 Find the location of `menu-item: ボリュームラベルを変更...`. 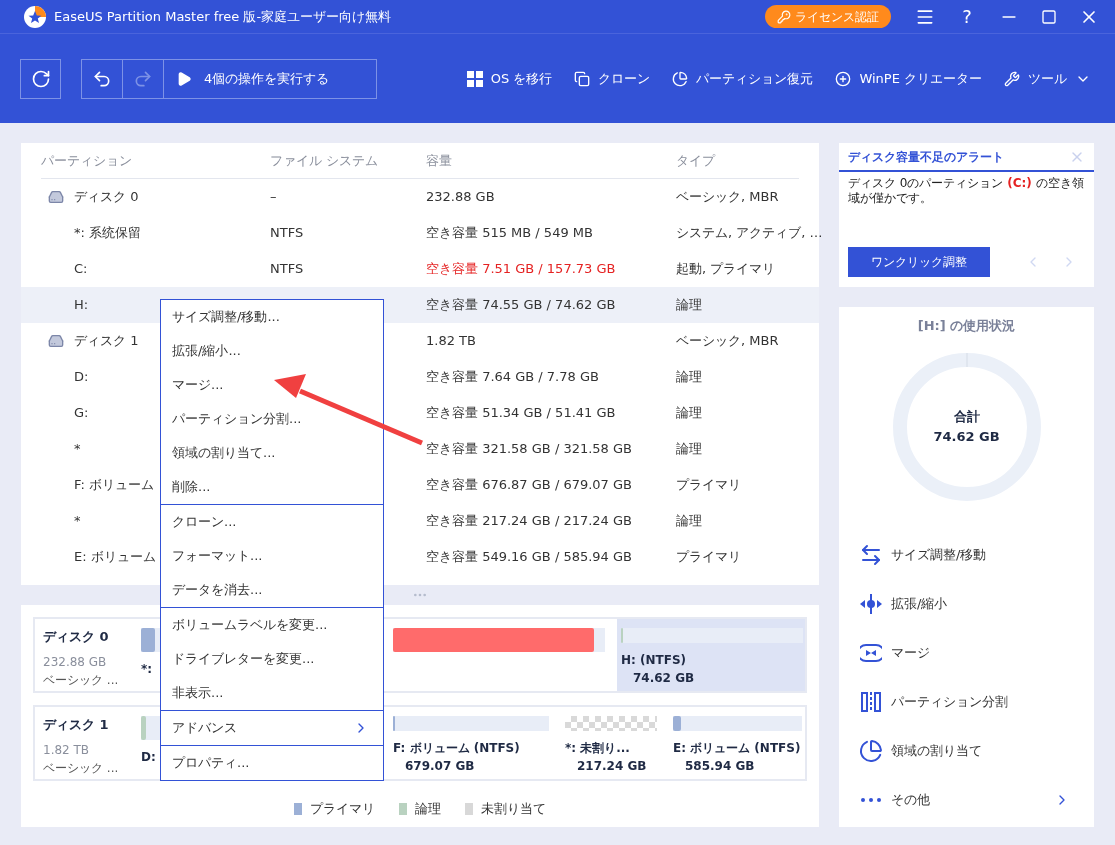

menu-item: ボリュームラベルを変更... is located at coordinates (272, 625).